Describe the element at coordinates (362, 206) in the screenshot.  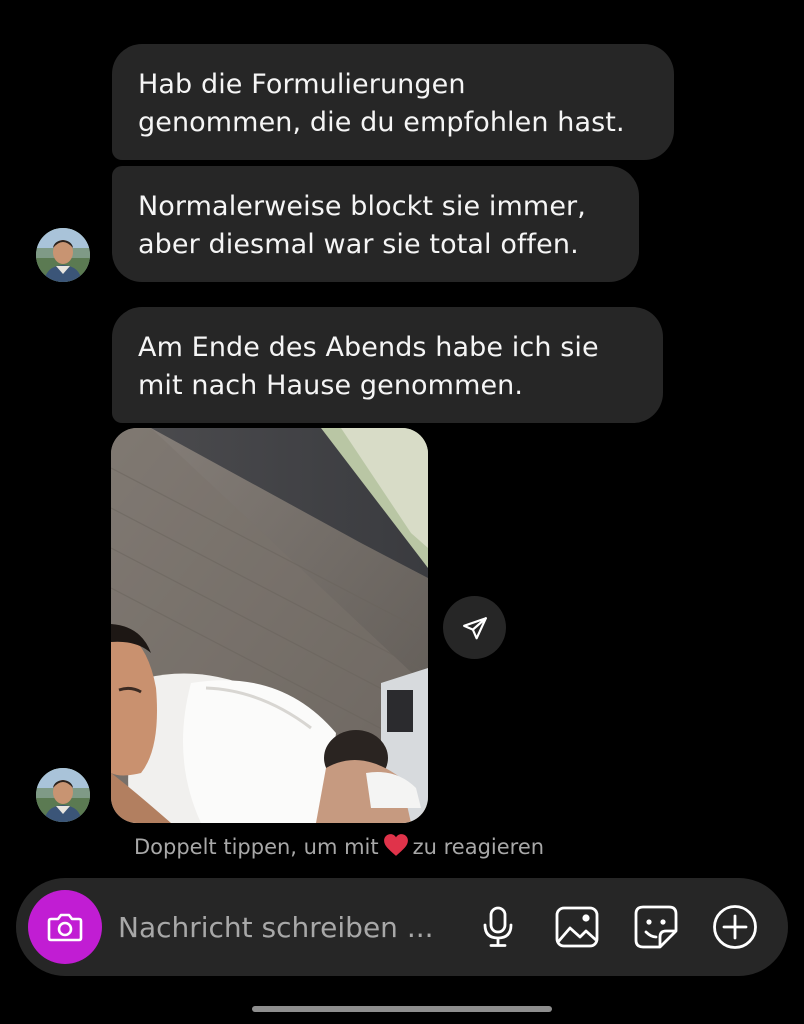
I see `message-text-line: Normalerweise blockt sie immer,` at that location.